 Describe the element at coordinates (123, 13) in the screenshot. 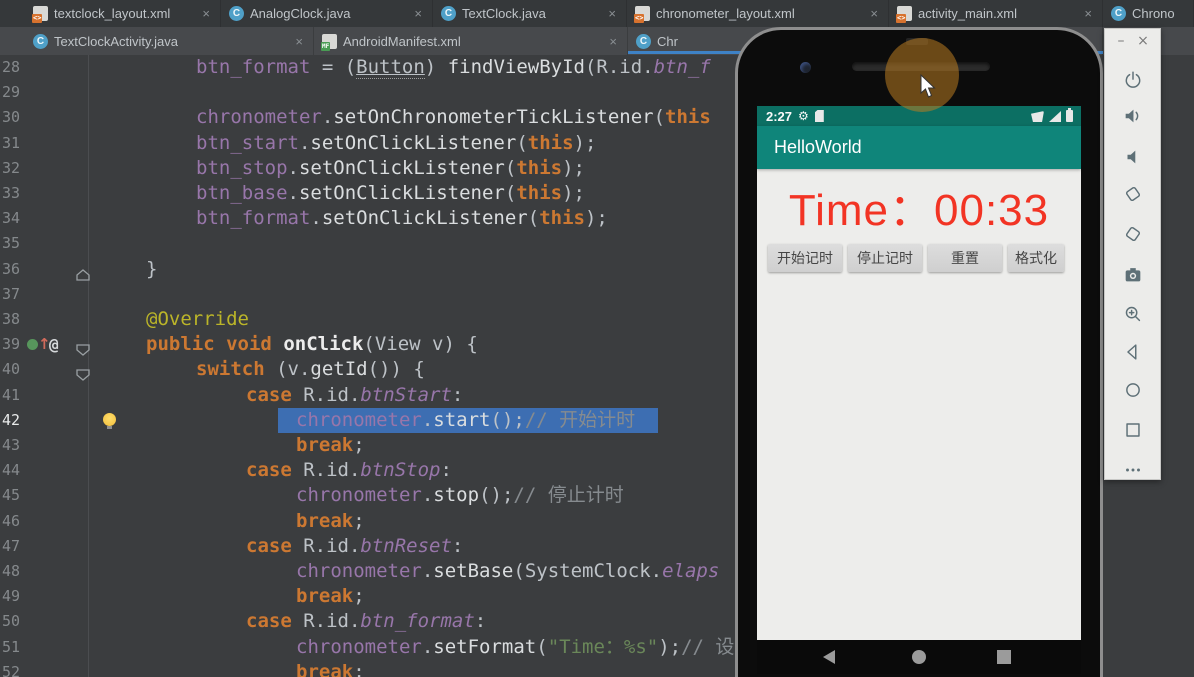

I see `editor-tab: textclock_layout.xml ×` at that location.